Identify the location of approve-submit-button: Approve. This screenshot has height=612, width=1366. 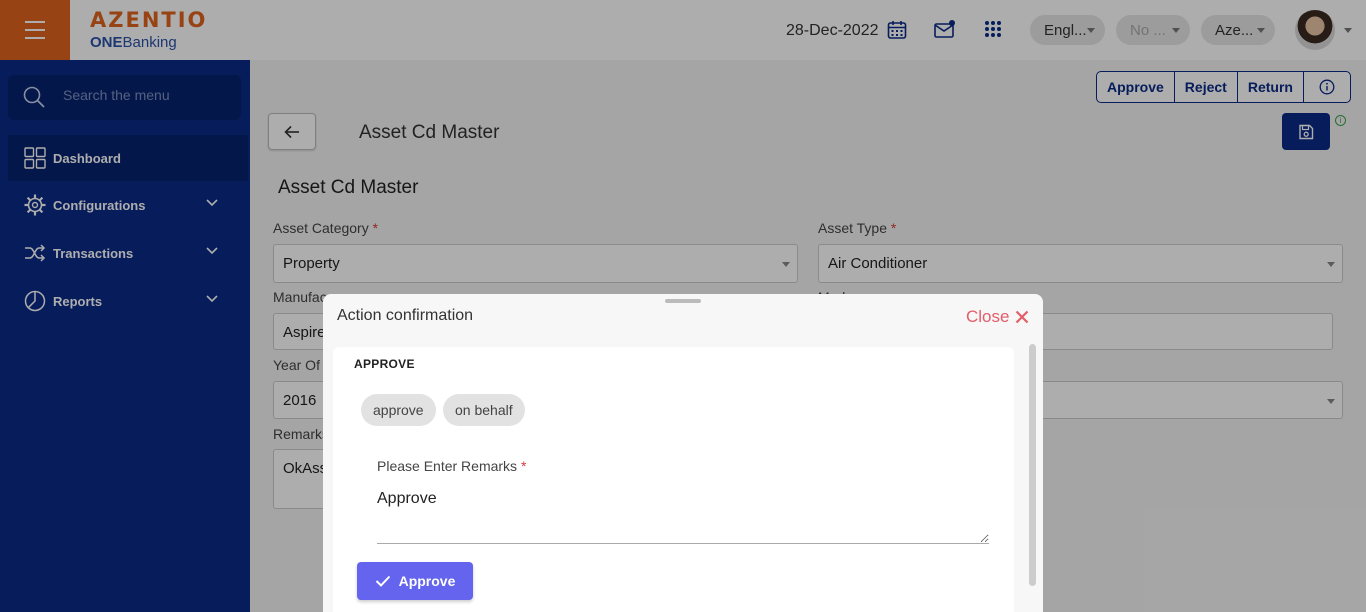
(415, 581).